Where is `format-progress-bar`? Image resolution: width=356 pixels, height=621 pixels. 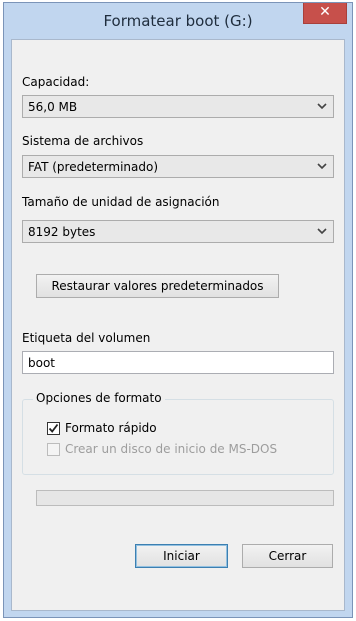
format-progress-bar is located at coordinates (185, 498).